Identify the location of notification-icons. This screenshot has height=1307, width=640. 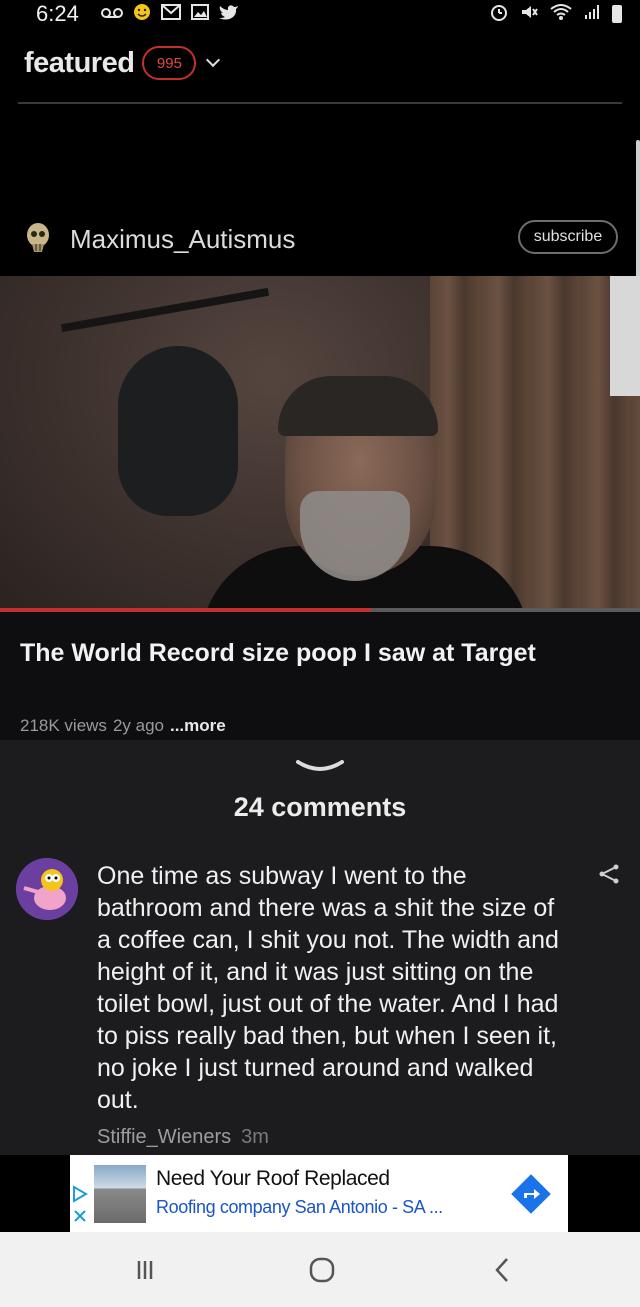
(169, 14).